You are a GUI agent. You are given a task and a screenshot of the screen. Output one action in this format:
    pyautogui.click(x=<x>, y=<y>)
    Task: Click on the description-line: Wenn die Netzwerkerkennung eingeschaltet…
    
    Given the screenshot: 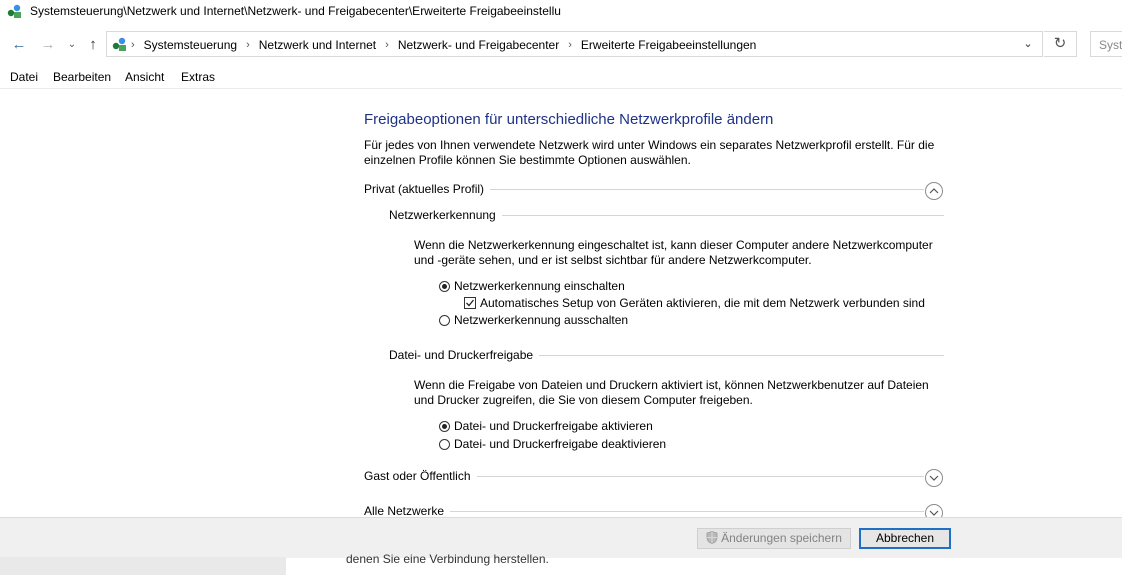 What is the action you would take?
    pyautogui.click(x=673, y=245)
    